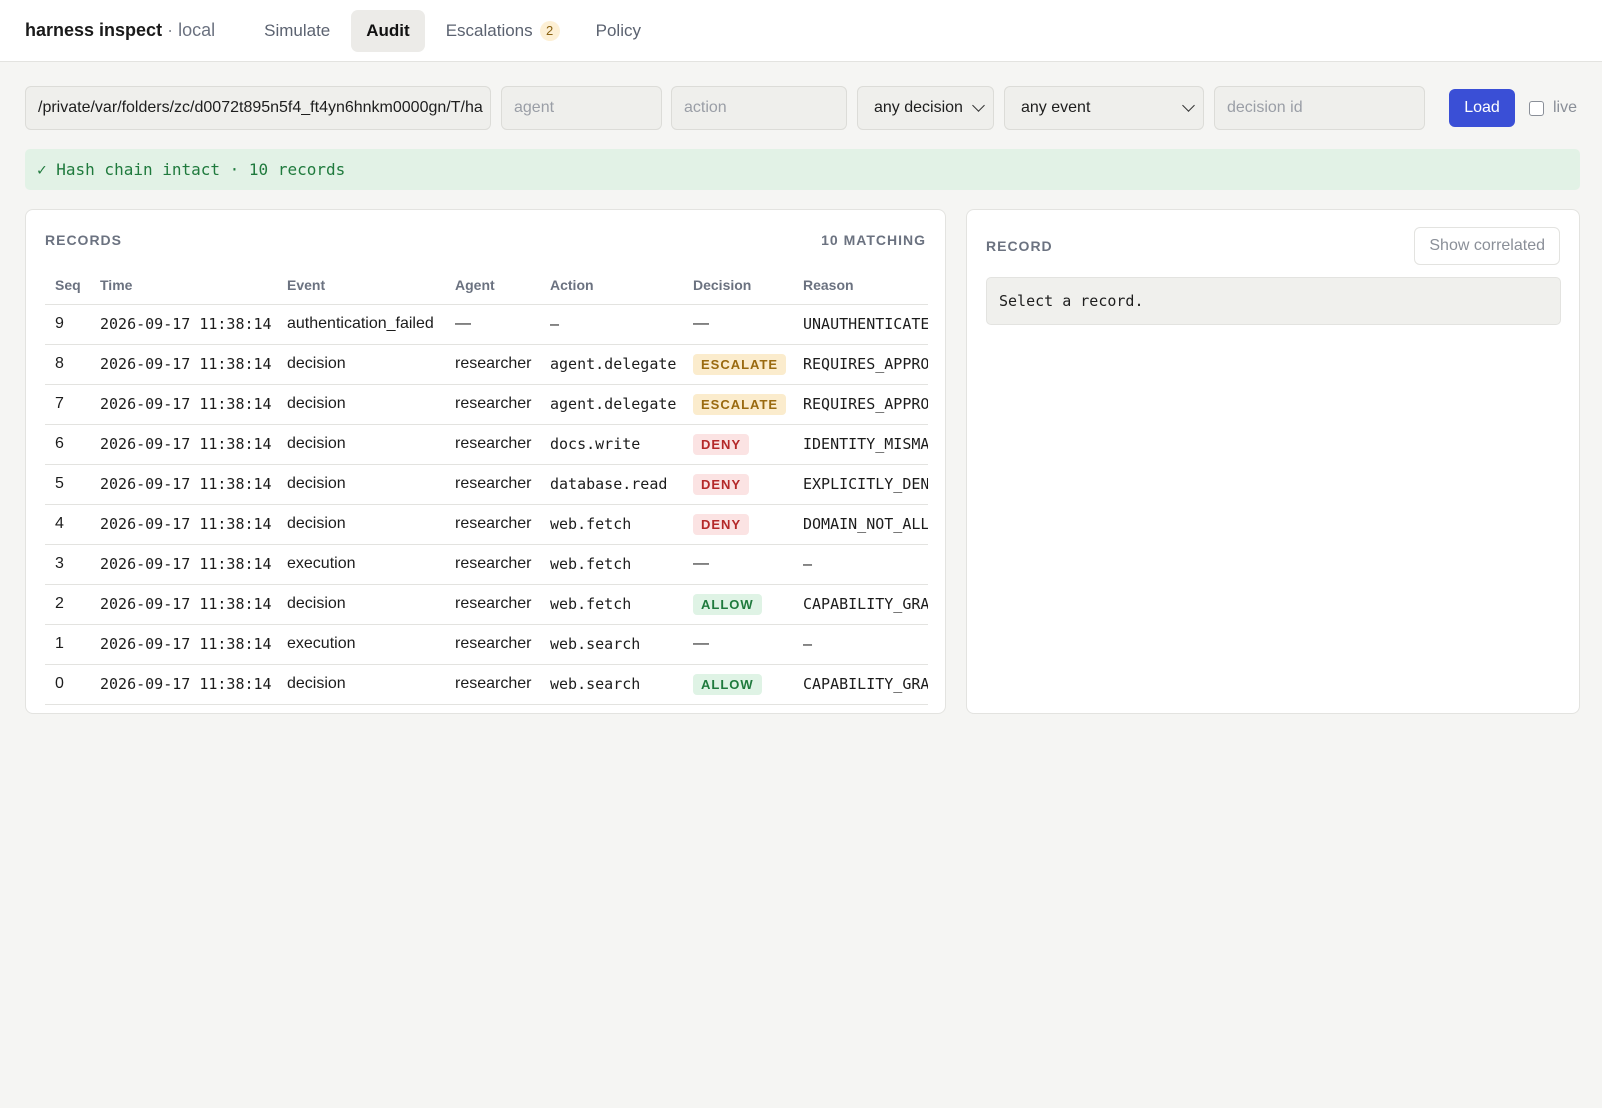 The image size is (1602, 1108). I want to click on column-header-action: Action, so click(611, 285).